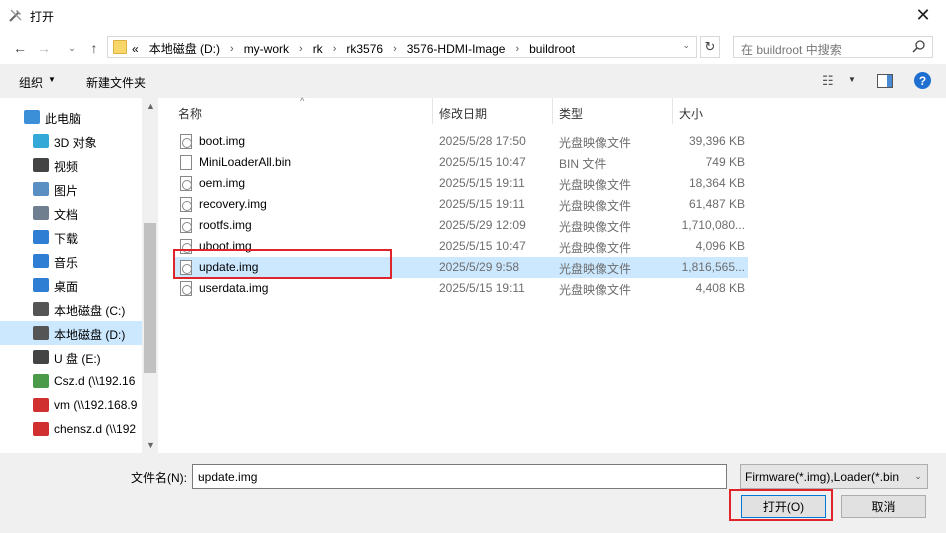 Image resolution: width=946 pixels, height=533 pixels. I want to click on column-header-type: 类型, so click(613, 111).